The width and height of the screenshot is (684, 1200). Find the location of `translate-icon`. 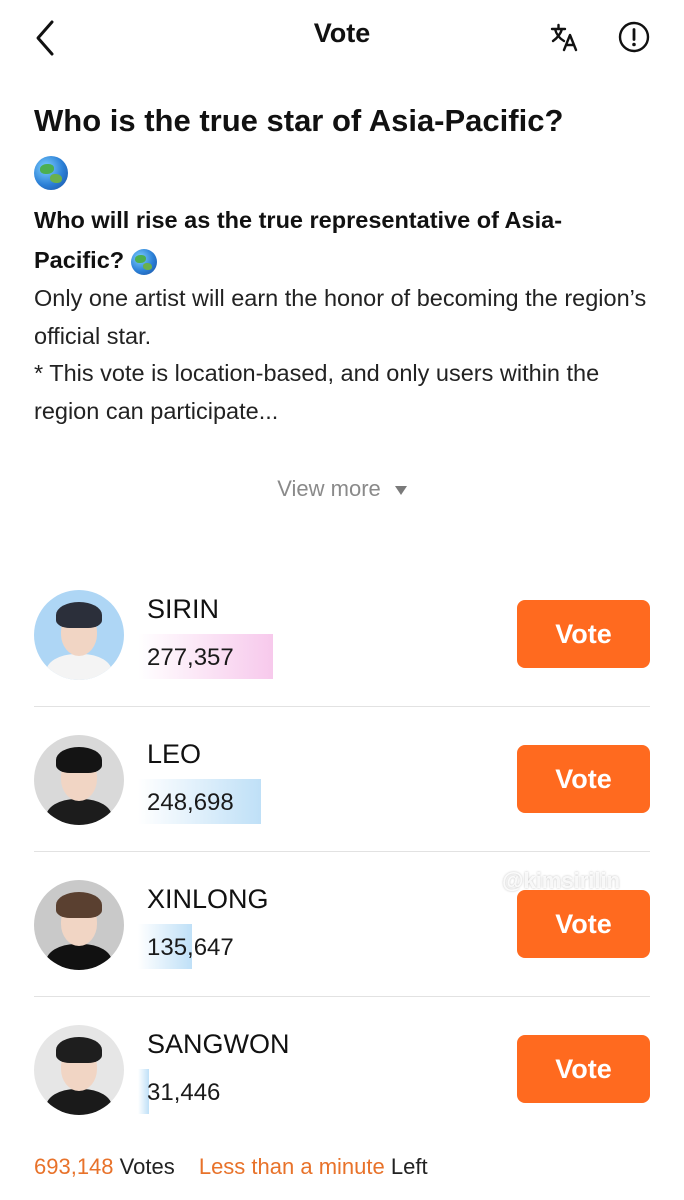

translate-icon is located at coordinates (564, 37).